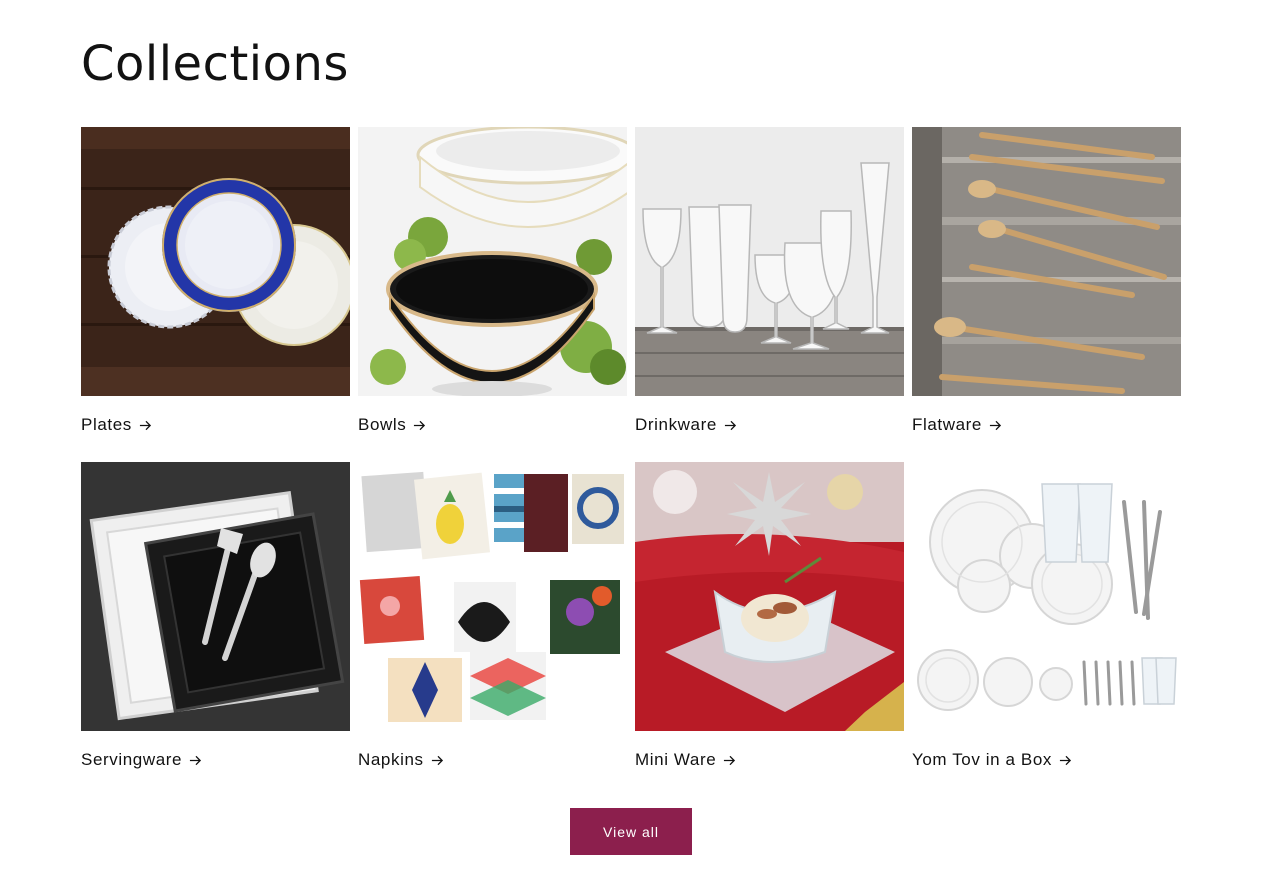  I want to click on collection-image-yom-tov-in-a-box, so click(1046, 596).